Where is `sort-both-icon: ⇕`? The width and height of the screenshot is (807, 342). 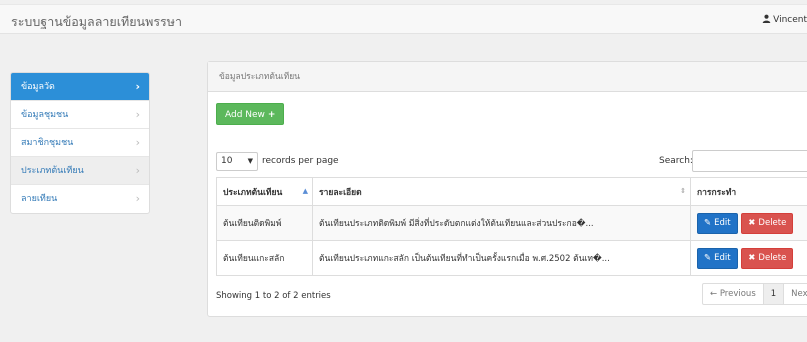 sort-both-icon: ⇕ is located at coordinates (683, 191).